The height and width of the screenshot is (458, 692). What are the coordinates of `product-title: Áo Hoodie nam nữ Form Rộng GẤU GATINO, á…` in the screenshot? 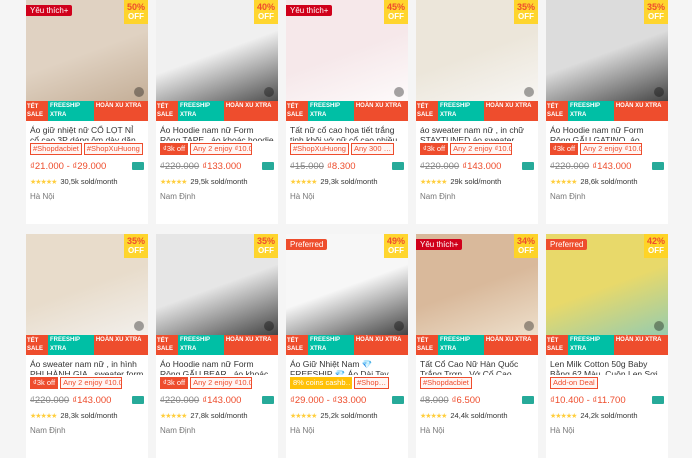 It's located at (607, 131).